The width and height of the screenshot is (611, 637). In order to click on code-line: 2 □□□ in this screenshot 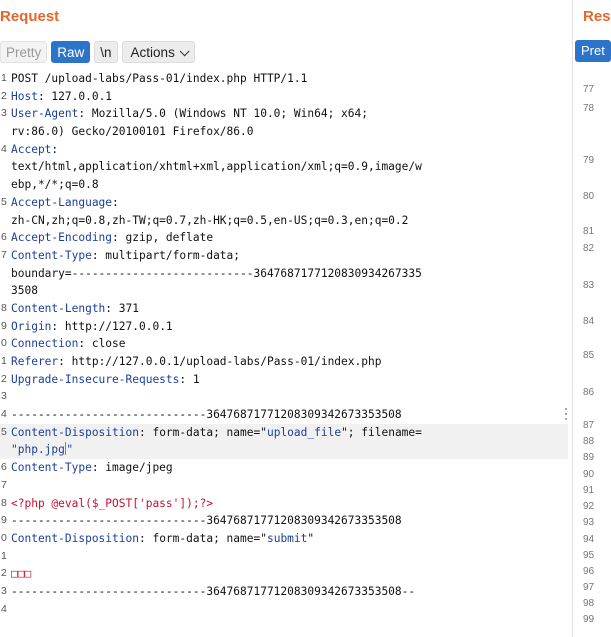, I will do `click(284, 574)`.